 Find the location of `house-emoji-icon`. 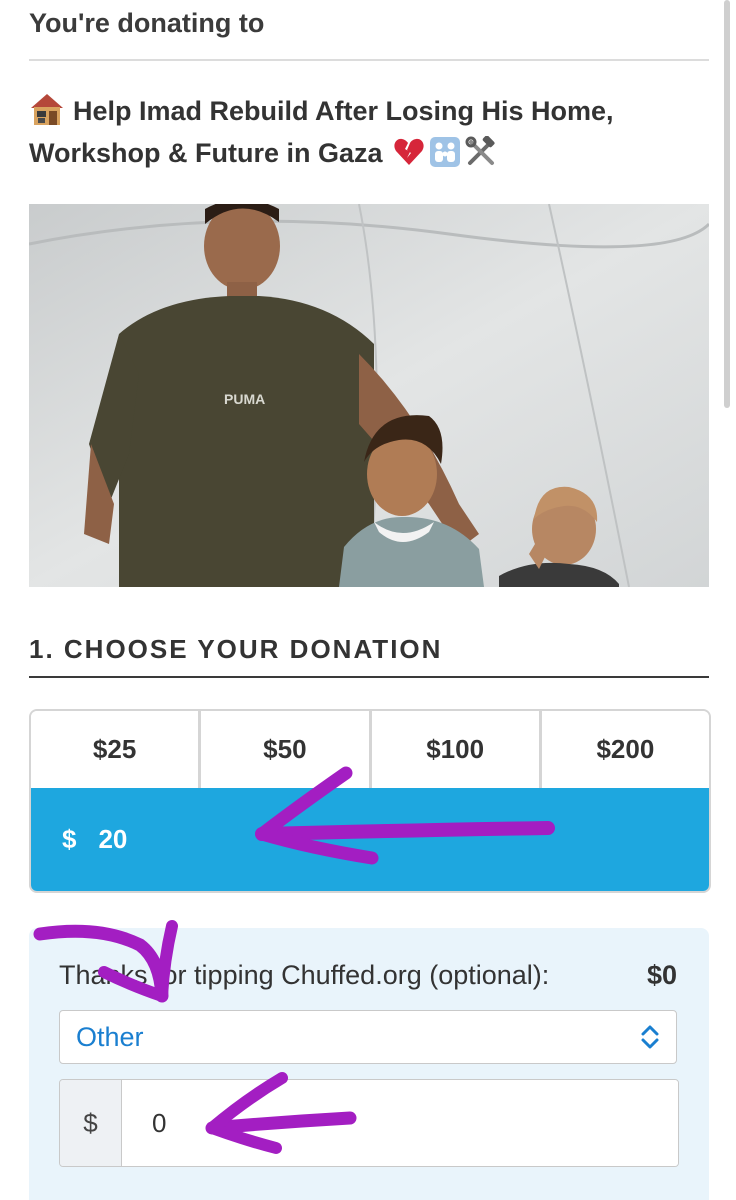

house-emoji-icon is located at coordinates (47, 109).